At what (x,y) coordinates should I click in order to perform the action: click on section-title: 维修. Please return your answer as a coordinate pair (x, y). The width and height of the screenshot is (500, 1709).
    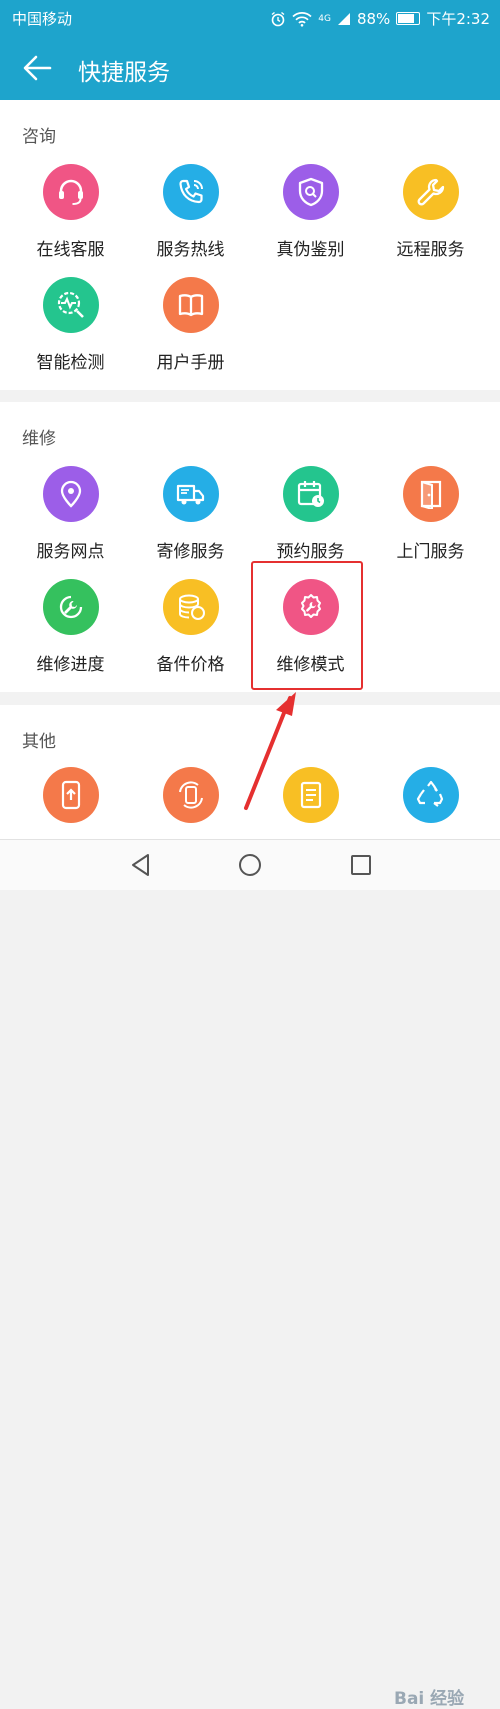
    Looking at the image, I should click on (39, 439).